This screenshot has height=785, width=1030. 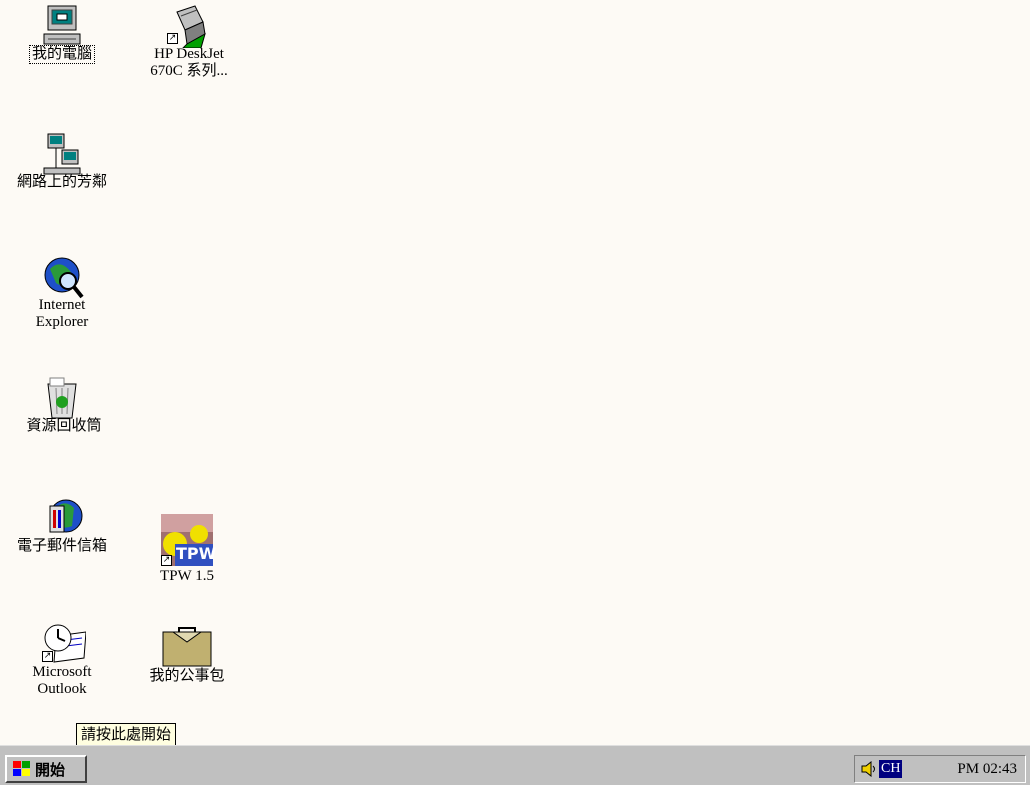 I want to click on speaker-icon, so click(x=869, y=769).